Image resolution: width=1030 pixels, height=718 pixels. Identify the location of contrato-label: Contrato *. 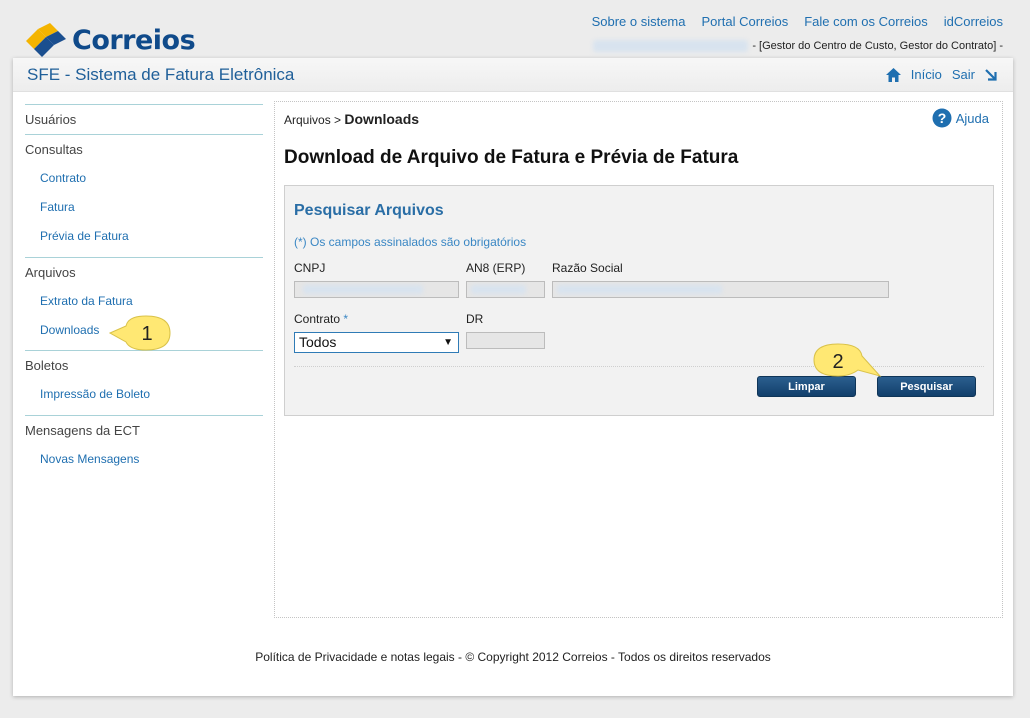
(321, 319).